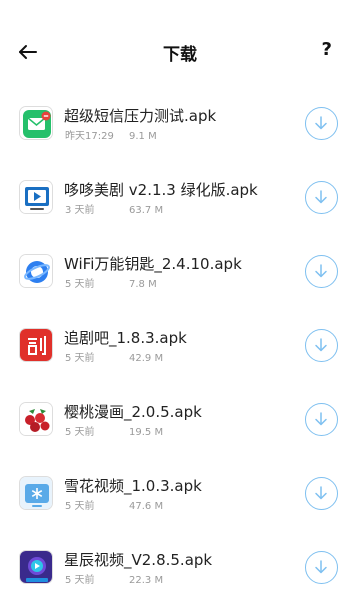 Image resolution: width=360 pixels, height=600 pixels. What do you see at coordinates (146, 358) in the screenshot?
I see `file-size: 42.9 M` at bounding box center [146, 358].